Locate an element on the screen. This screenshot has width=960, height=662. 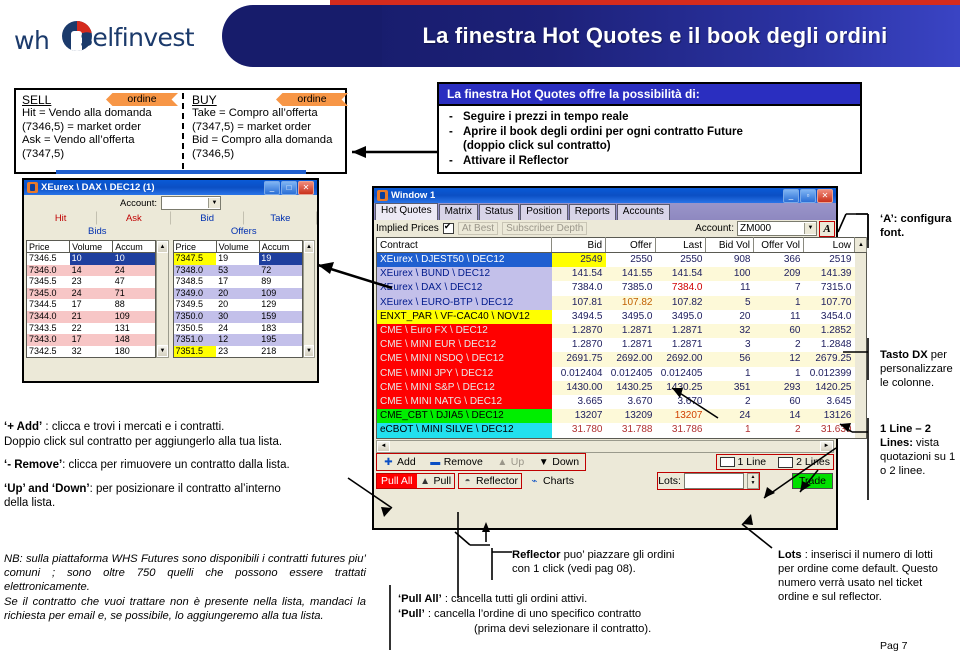
table-row: 7346.0 14 24 is located at coordinates (91, 270).